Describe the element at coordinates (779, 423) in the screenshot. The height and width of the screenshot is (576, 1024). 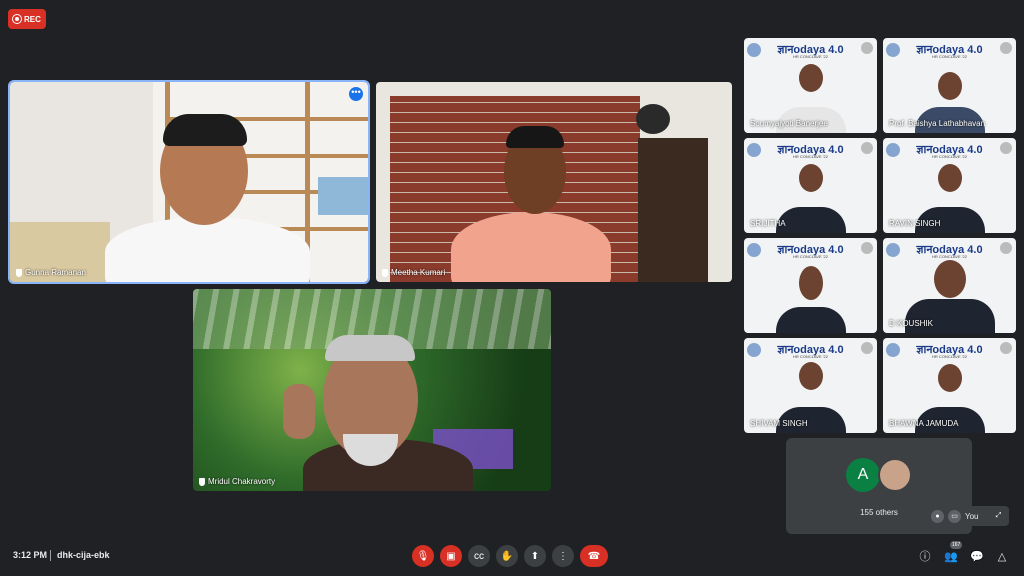
I see `participant-name: SHIVAM SINGH` at that location.